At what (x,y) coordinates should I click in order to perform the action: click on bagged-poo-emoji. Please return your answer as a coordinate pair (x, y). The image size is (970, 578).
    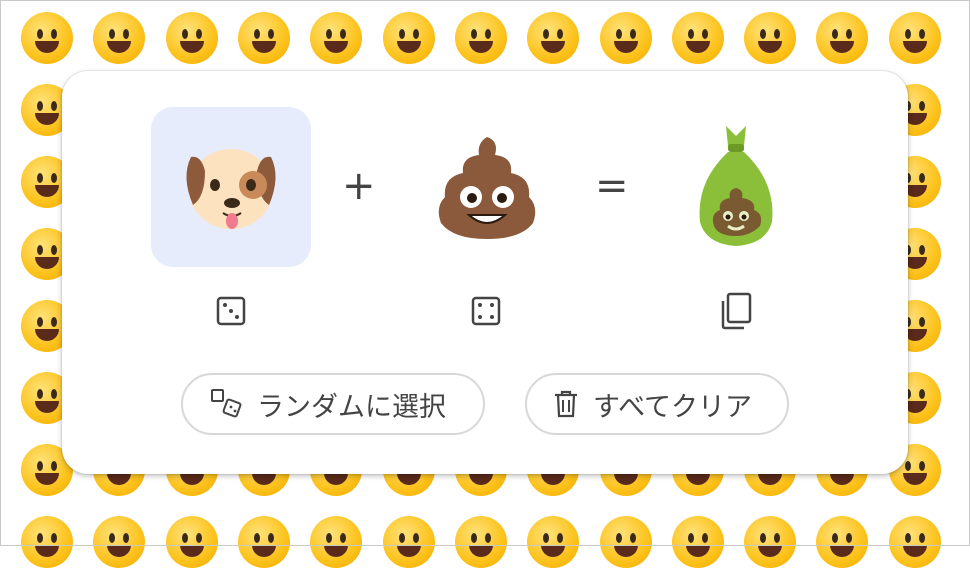
    Looking at the image, I should click on (736, 186).